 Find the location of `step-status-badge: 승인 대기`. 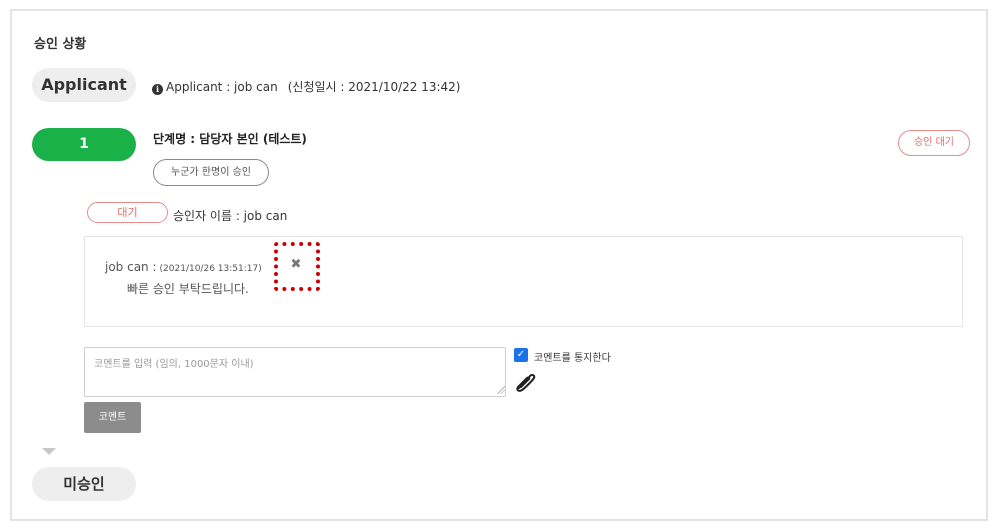

step-status-badge: 승인 대기 is located at coordinates (934, 143).